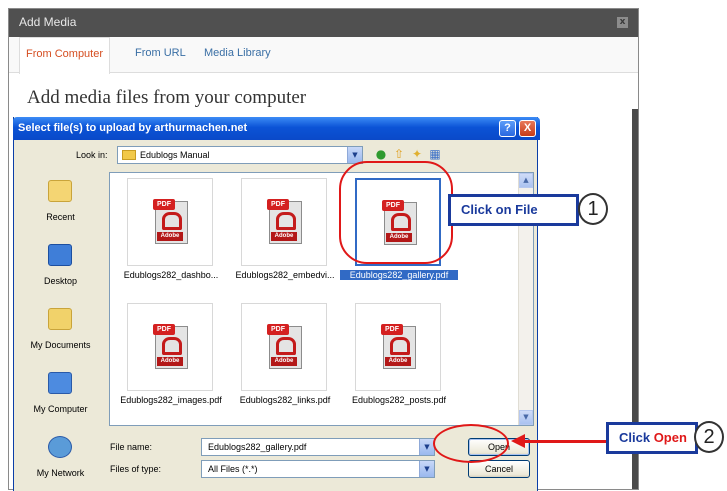 The width and height of the screenshot is (727, 491). Describe the element at coordinates (129, 155) in the screenshot. I see `folder-icon` at that location.